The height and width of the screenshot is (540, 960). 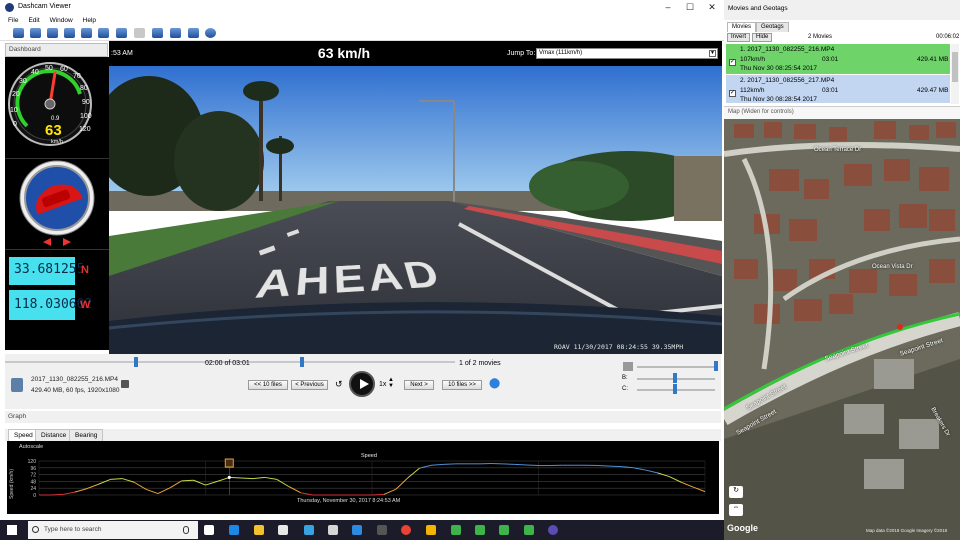 I want to click on menu-file: File, so click(x=13, y=20).